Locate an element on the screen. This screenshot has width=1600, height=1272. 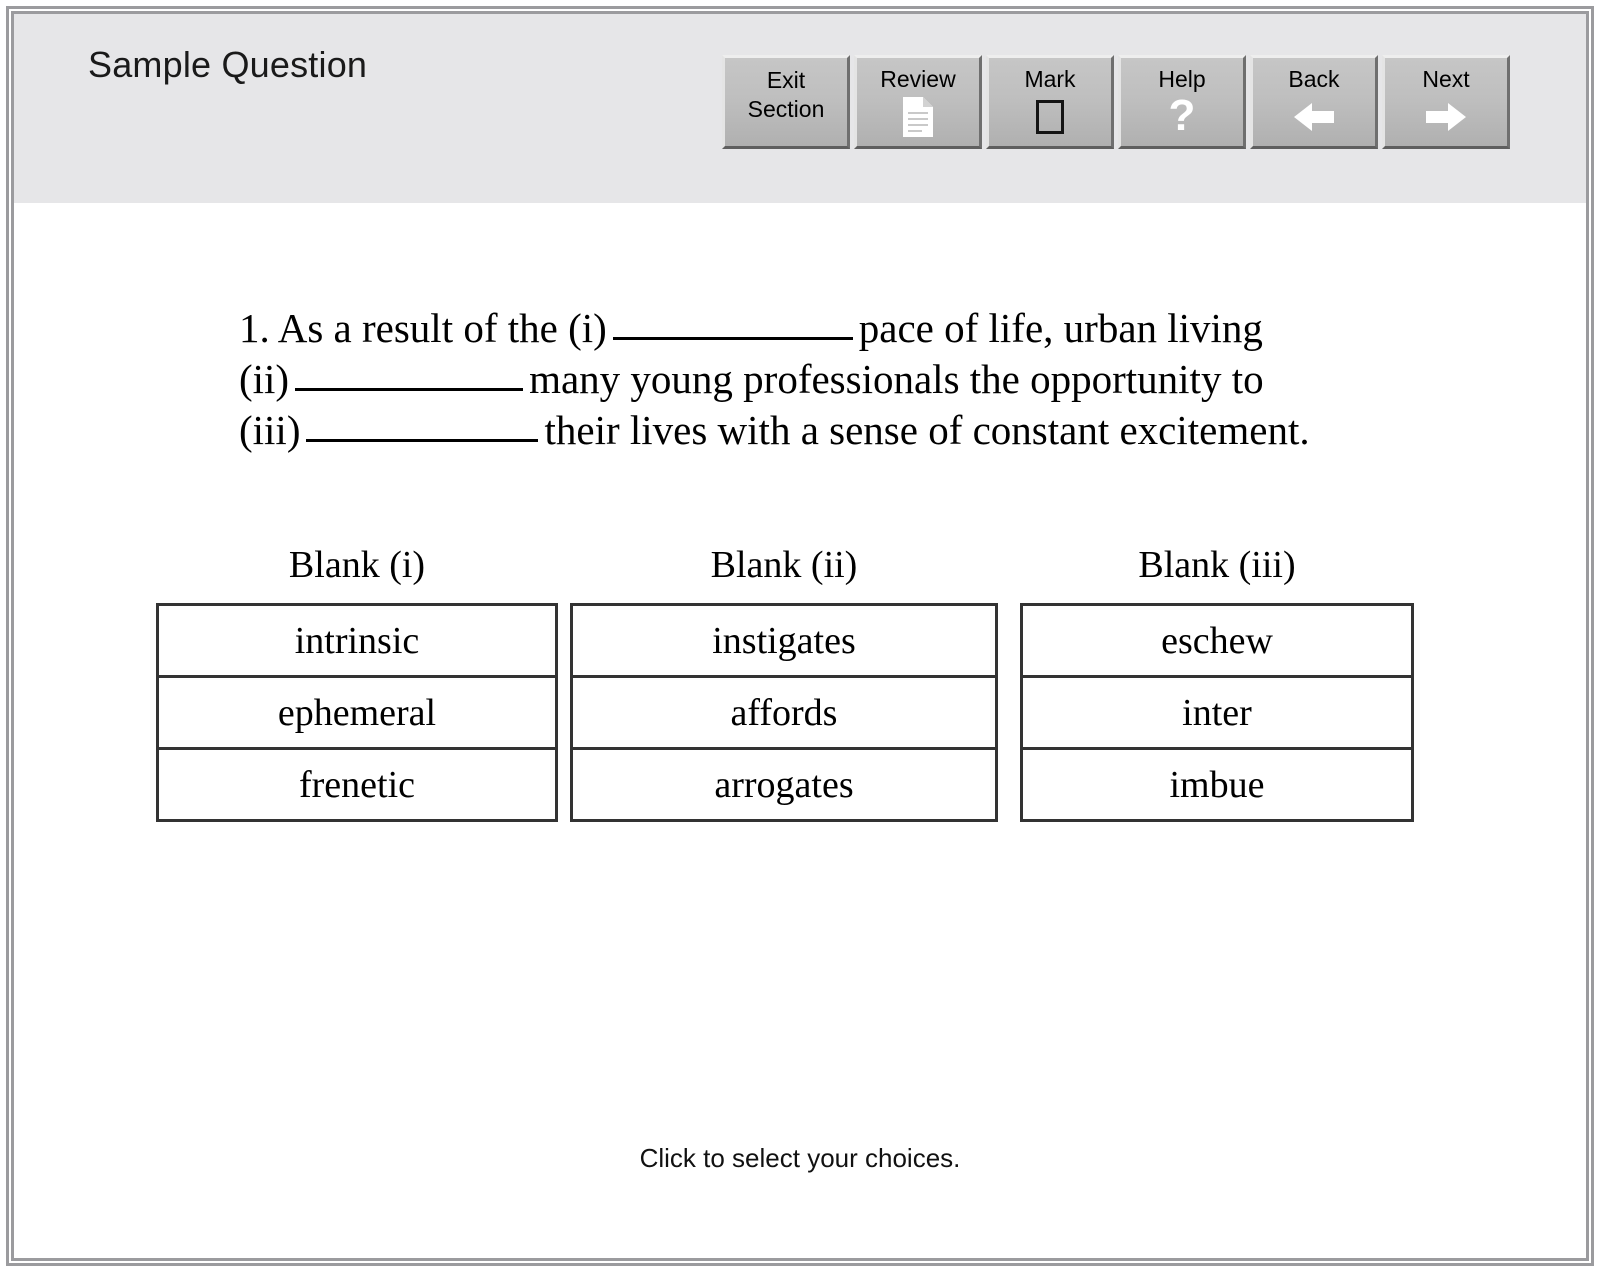
blank-iii-column: Blank (iii) eschew inter imbue is located at coordinates (1217, 682).